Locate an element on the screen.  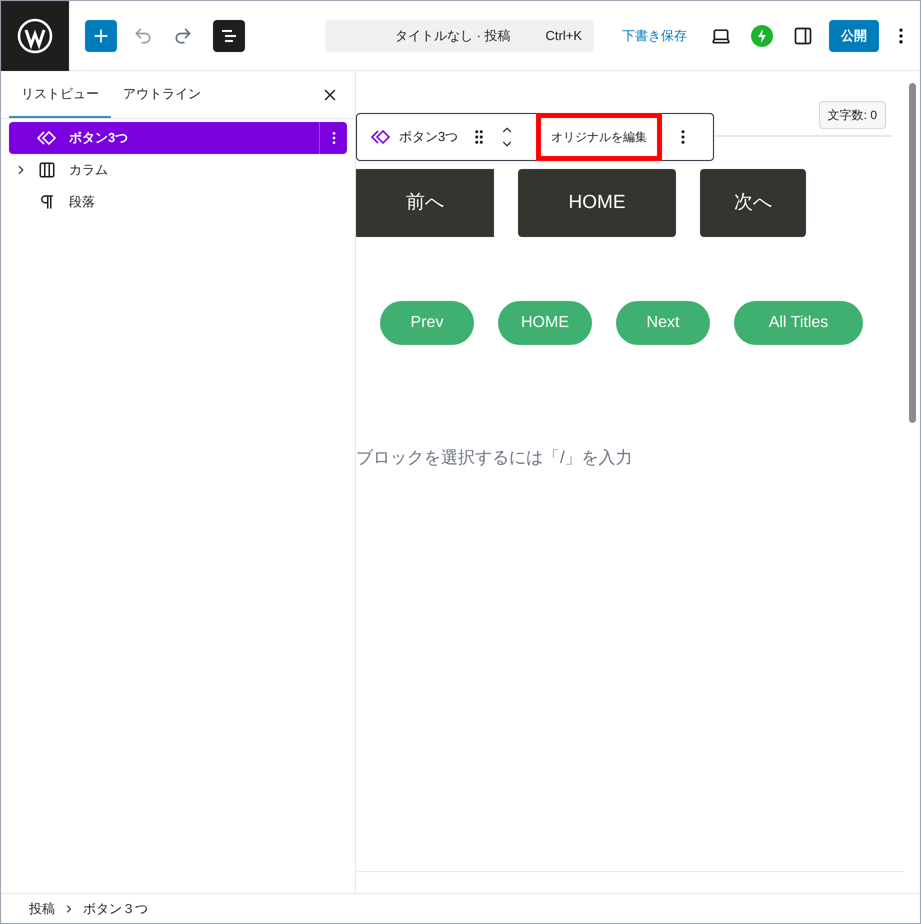
nav-button: 前へ is located at coordinates (425, 203).